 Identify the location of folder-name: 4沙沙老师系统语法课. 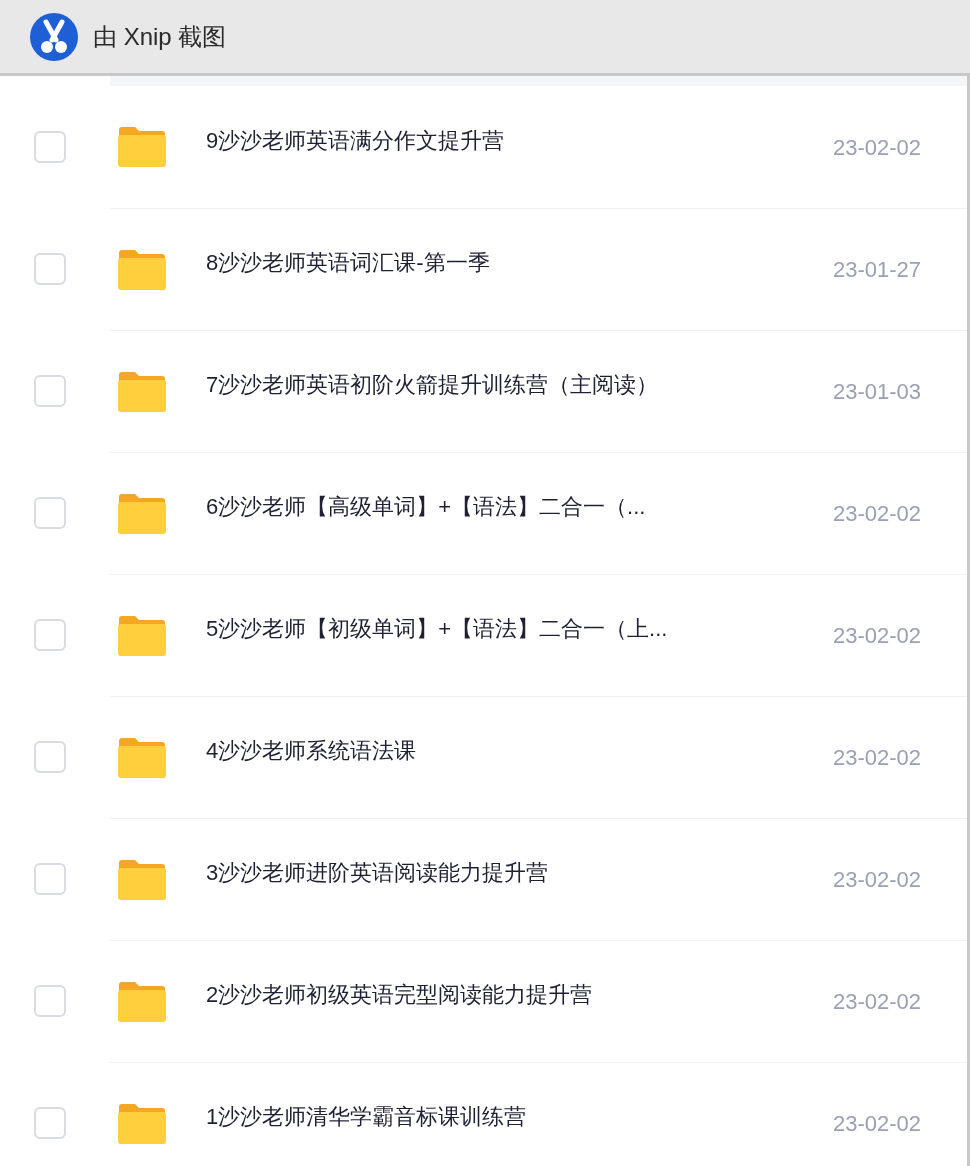
(514, 750).